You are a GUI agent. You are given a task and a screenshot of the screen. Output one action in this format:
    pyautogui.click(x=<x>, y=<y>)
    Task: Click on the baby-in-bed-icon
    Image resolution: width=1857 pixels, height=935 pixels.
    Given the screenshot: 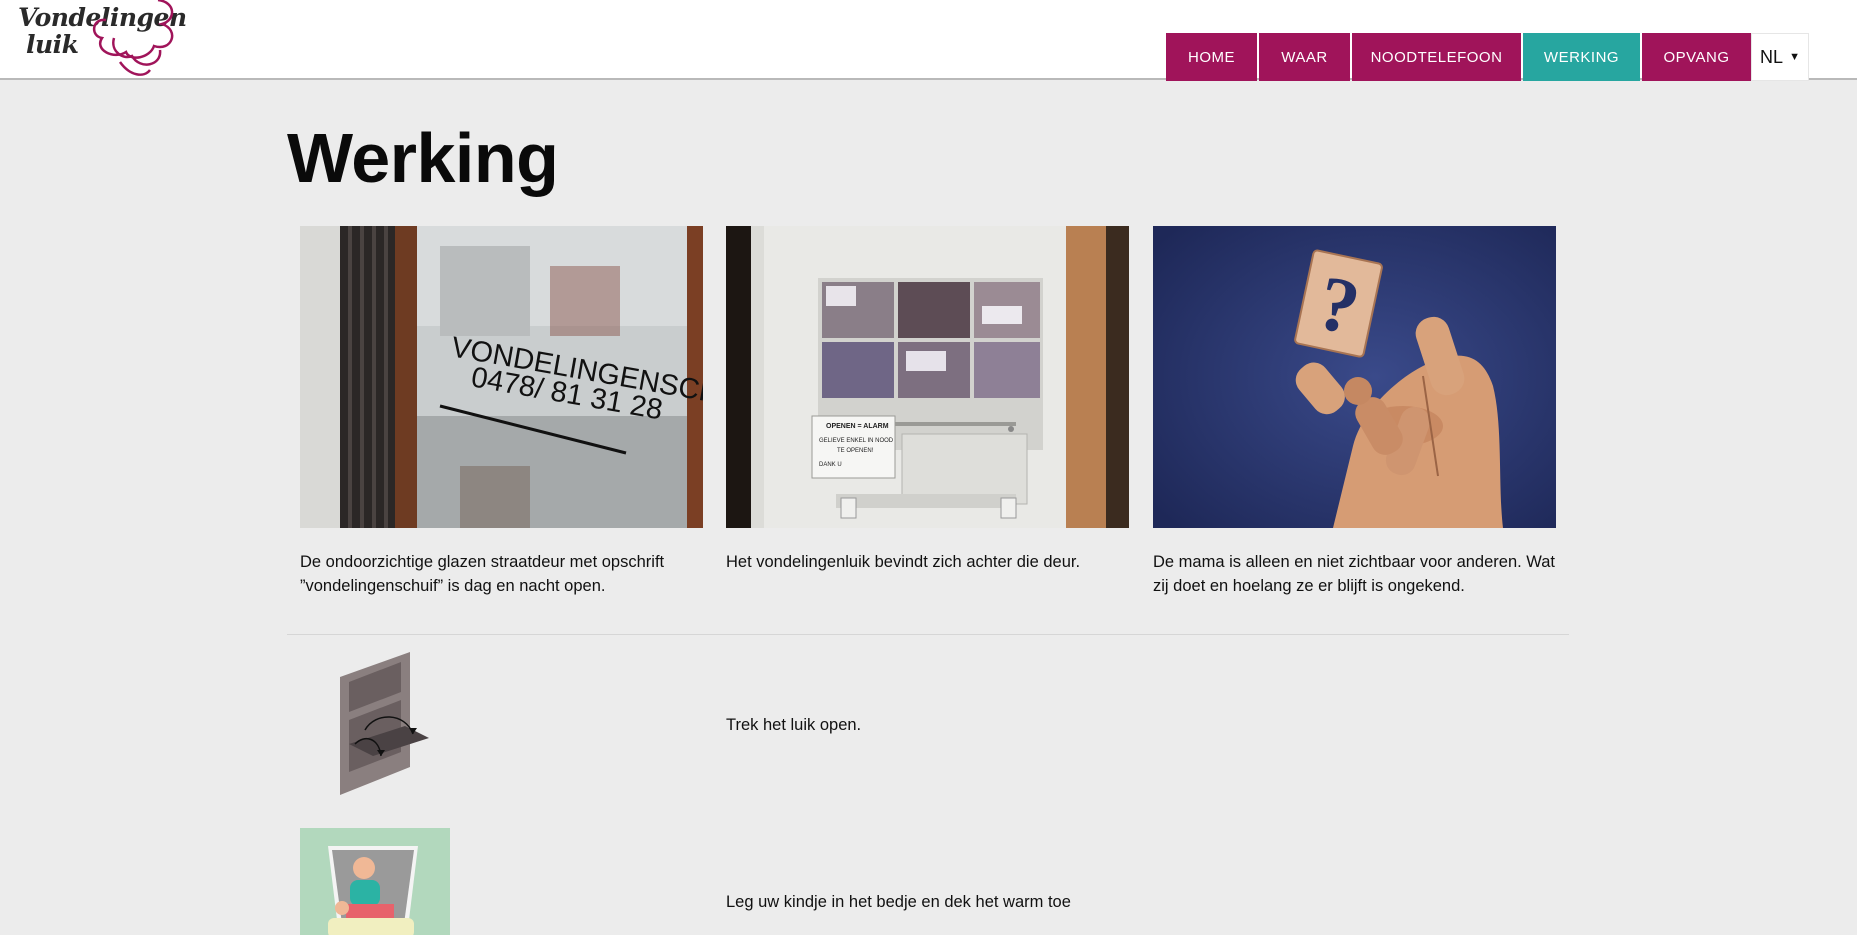 What is the action you would take?
    pyautogui.click(x=375, y=881)
    